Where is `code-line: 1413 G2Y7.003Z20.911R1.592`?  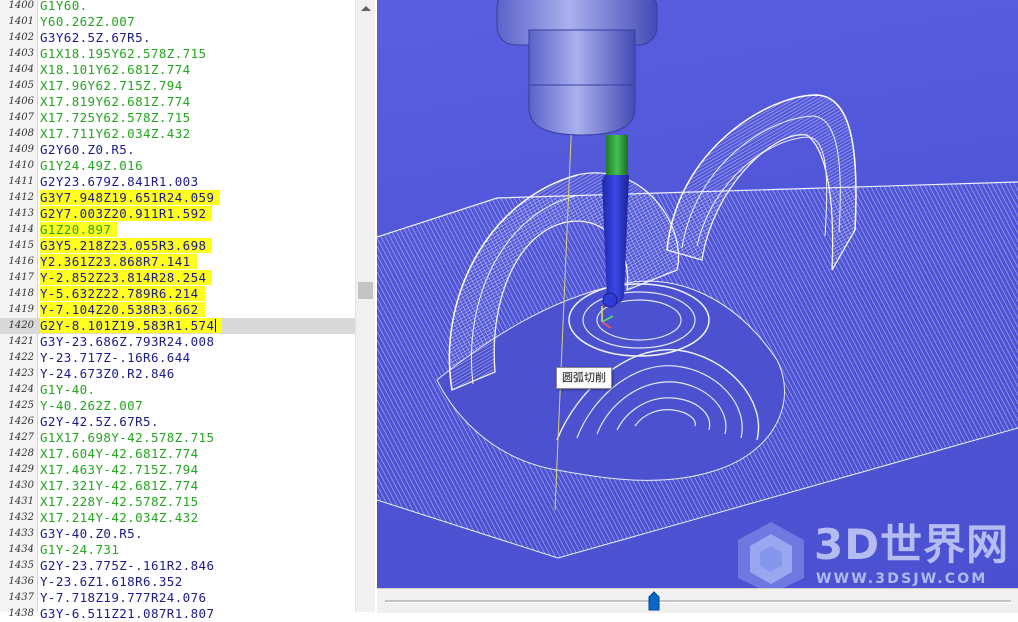 code-line: 1413 G2Y7.003Z20.911R1.592 is located at coordinates (177, 214).